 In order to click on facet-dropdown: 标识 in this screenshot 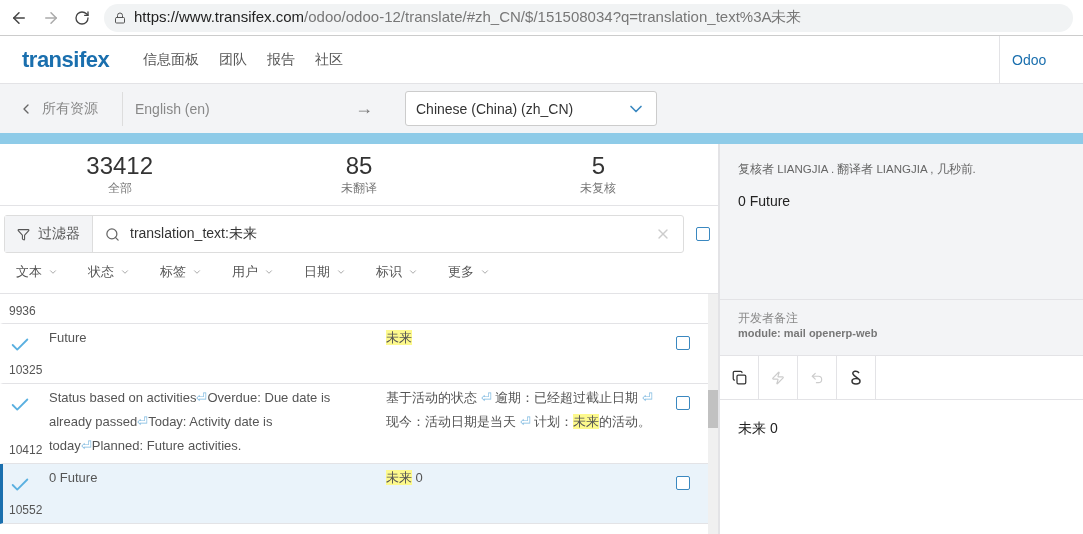, I will do `click(412, 272)`.